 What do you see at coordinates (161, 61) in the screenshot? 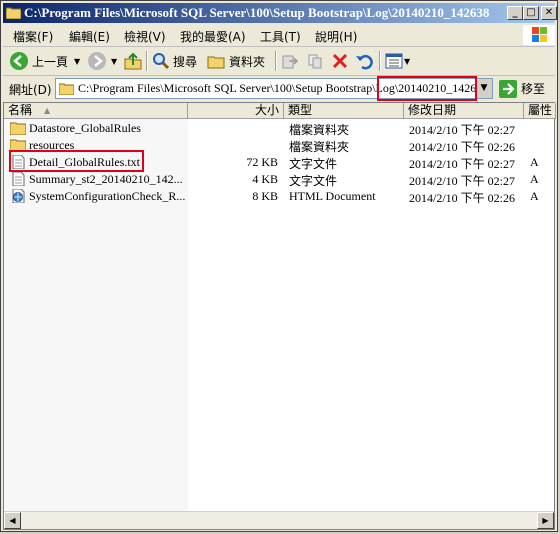
I see `search-icon` at bounding box center [161, 61].